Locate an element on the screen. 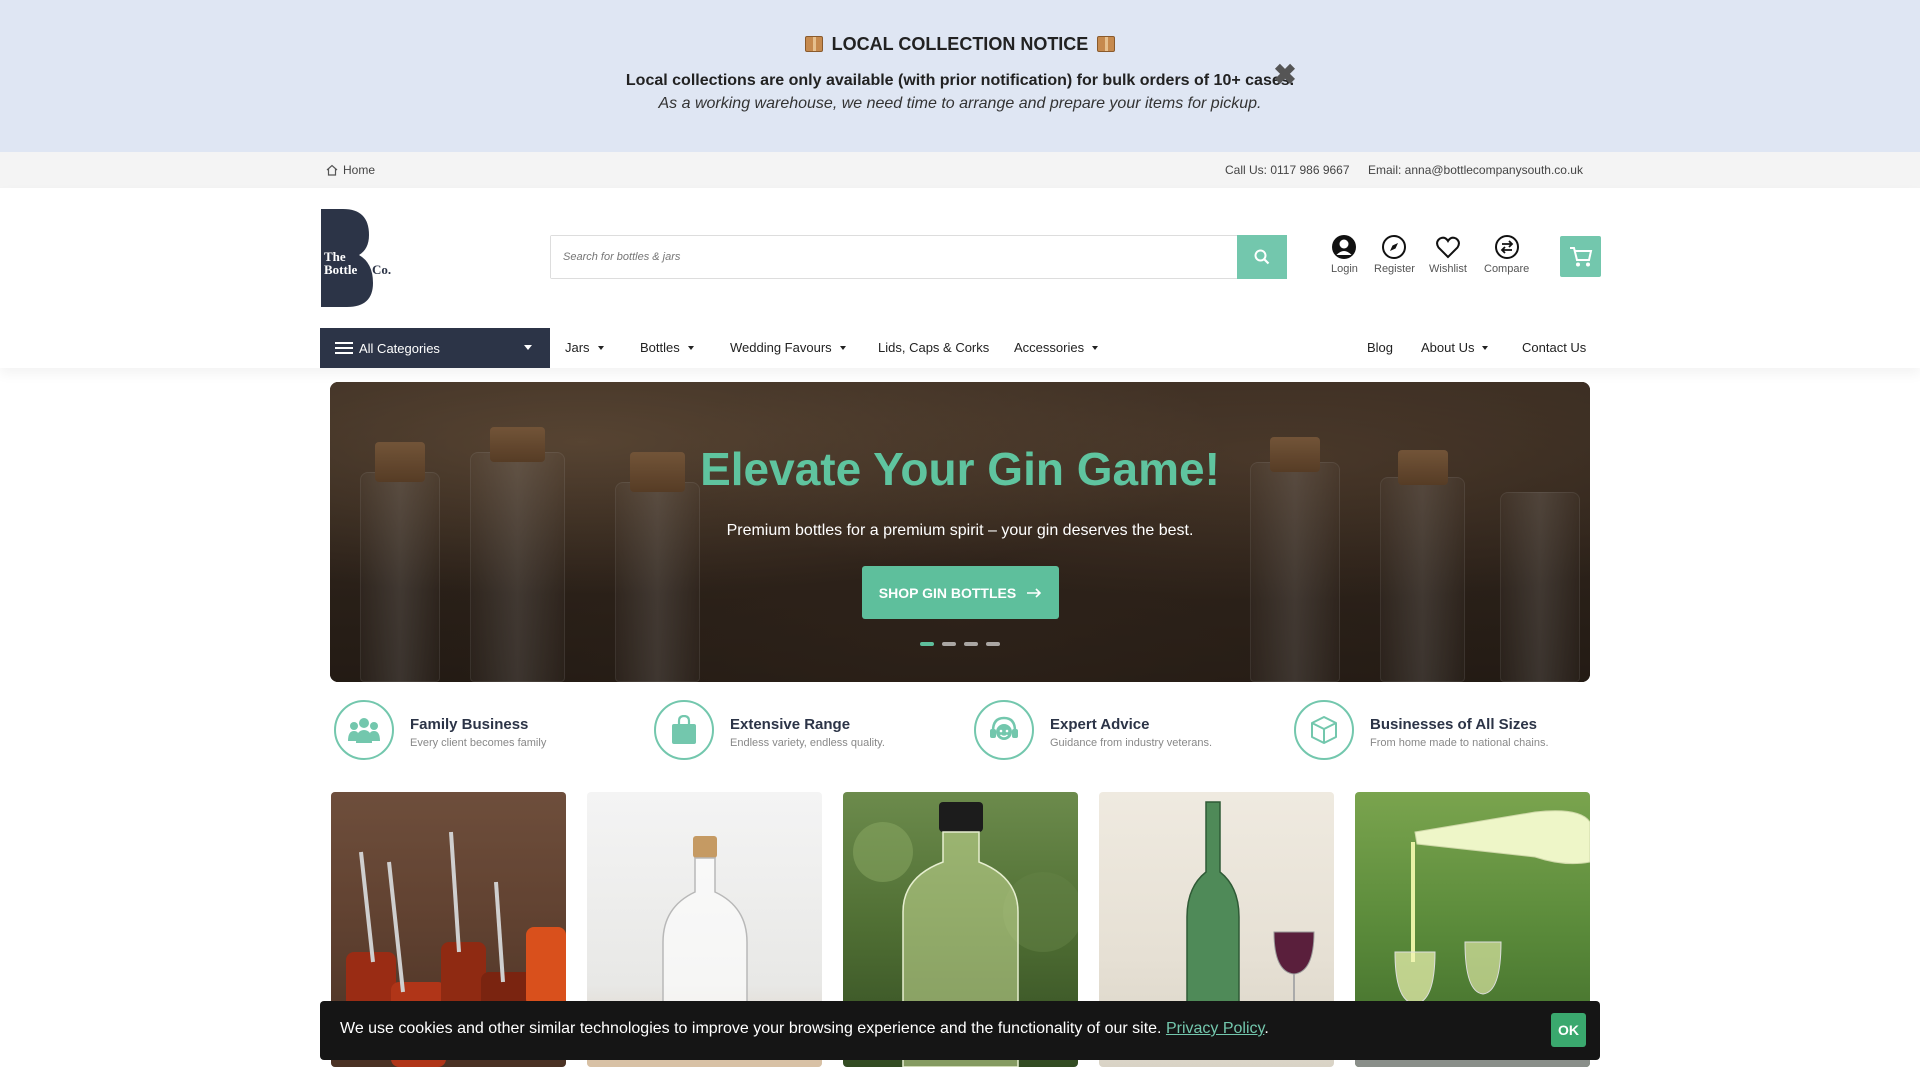 The width and height of the screenshot is (1920, 1080). feature-subtitle: Every client becomes family is located at coordinates (478, 743).